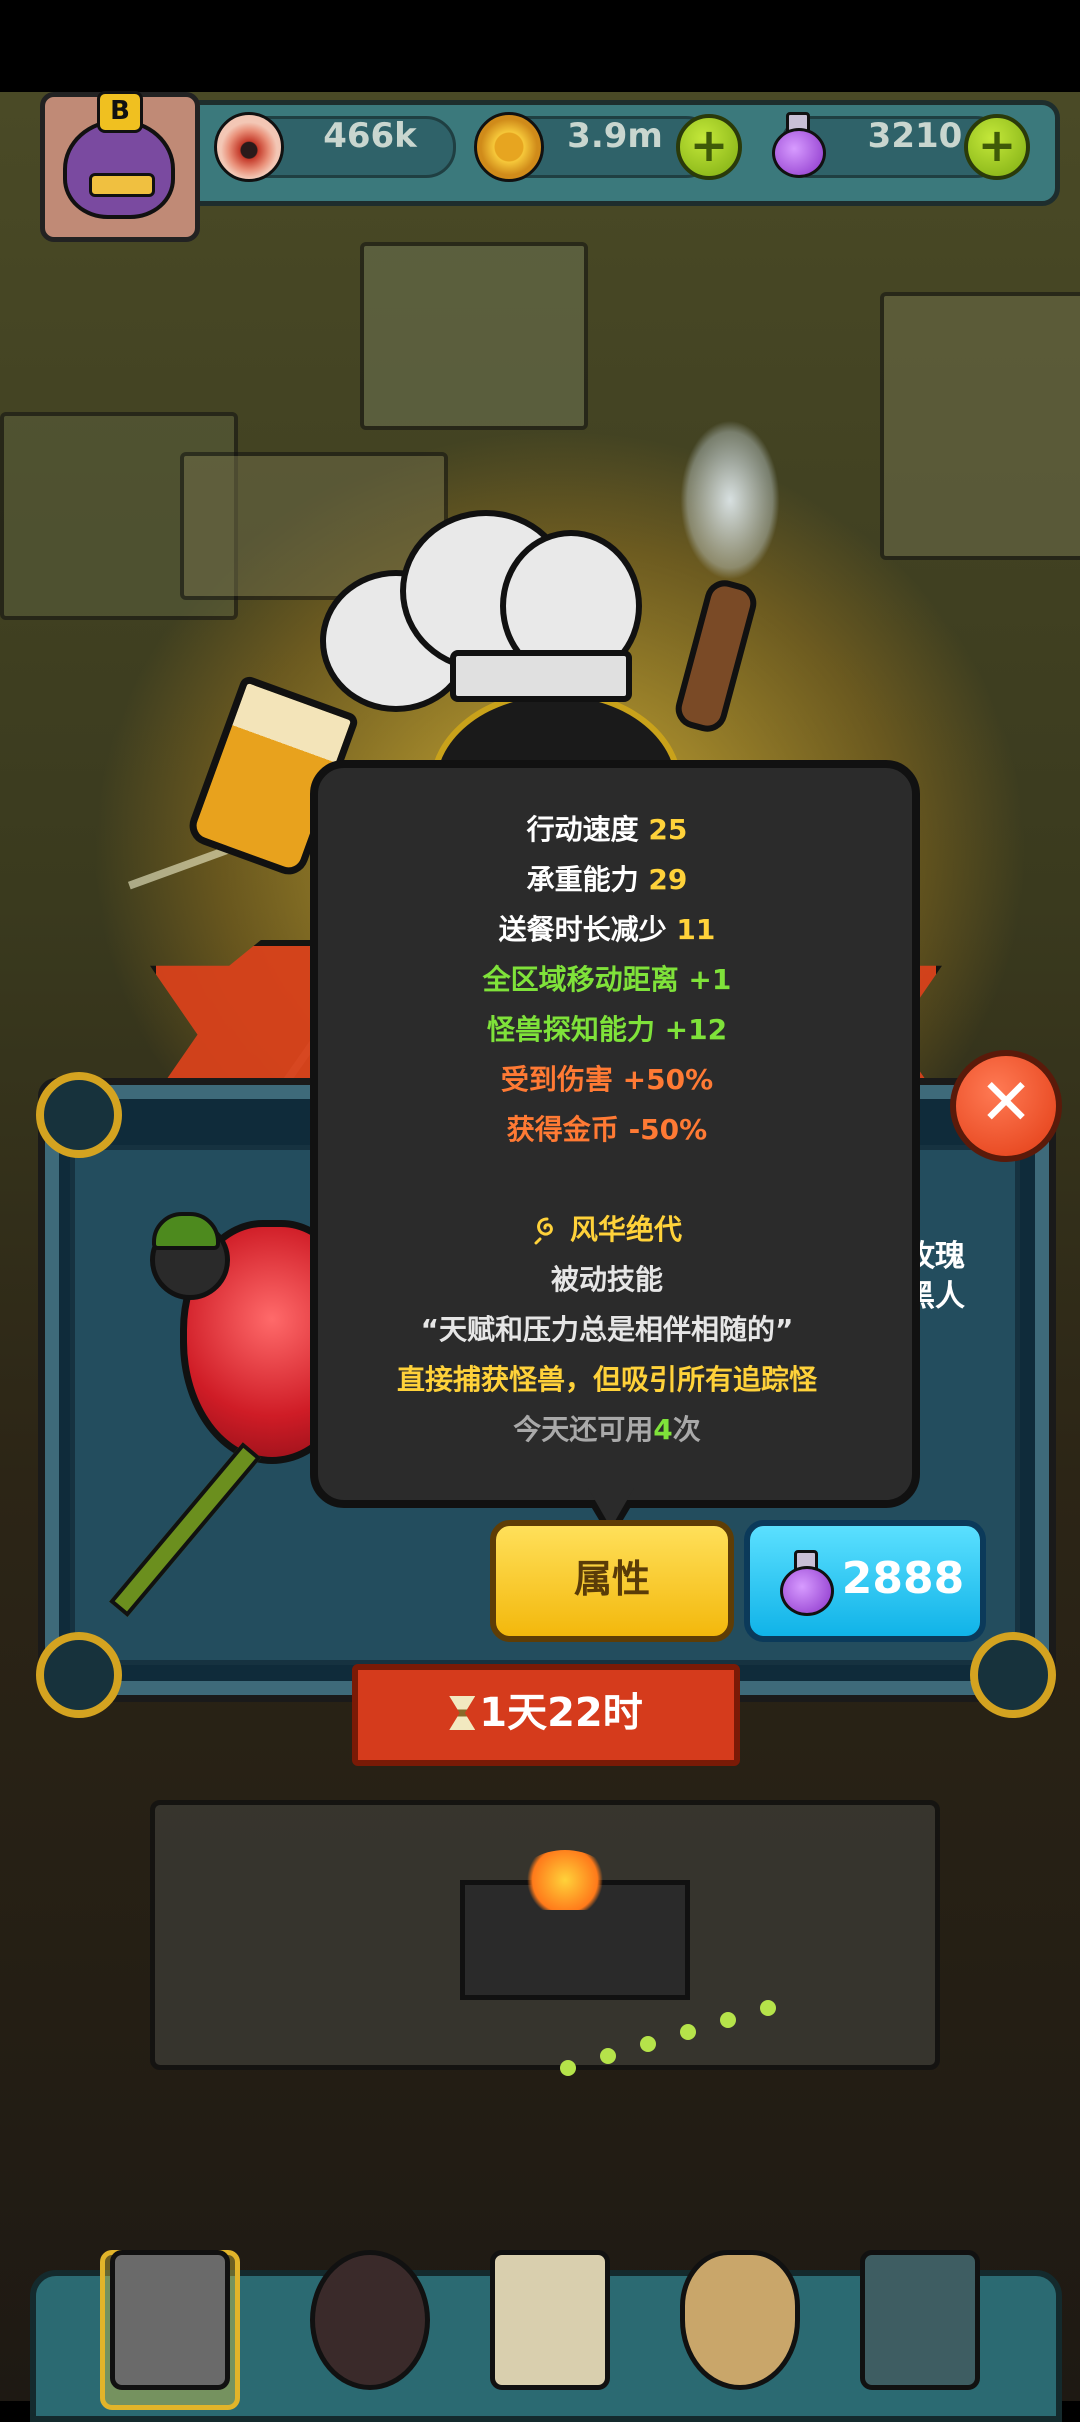  What do you see at coordinates (668, 1079) in the screenshot?
I see `penalty-value: +50%` at bounding box center [668, 1079].